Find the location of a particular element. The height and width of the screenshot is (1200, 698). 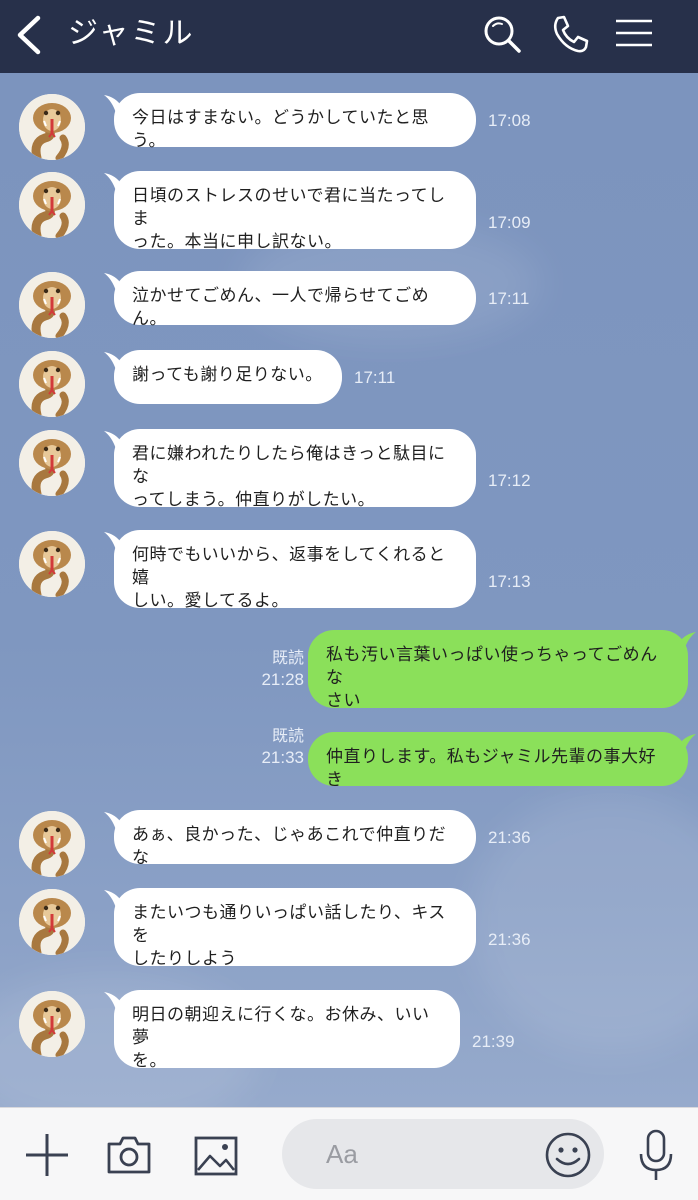

message-bubble: 私も汚い言葉いっぱい使っちゃってごめんなさい is located at coordinates (498, 670).